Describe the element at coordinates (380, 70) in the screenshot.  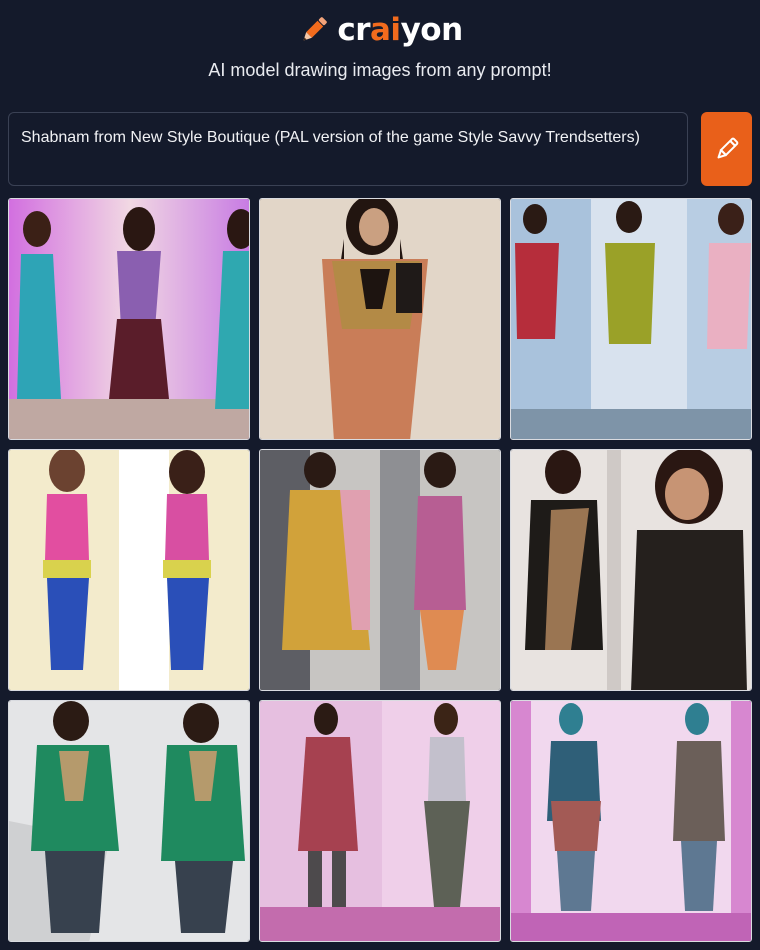
I see `tagline: AI model drawing images from any prompt!` at that location.